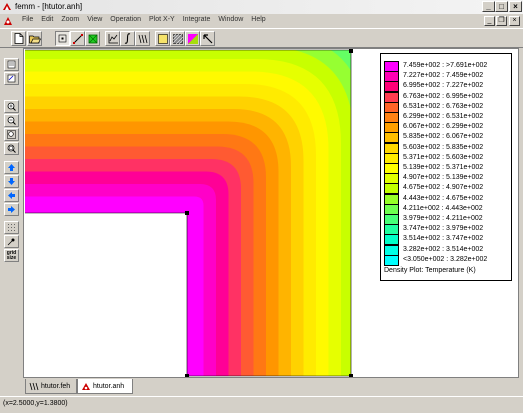 The image size is (523, 413). I want to click on point-mode-button, so click(62, 38).